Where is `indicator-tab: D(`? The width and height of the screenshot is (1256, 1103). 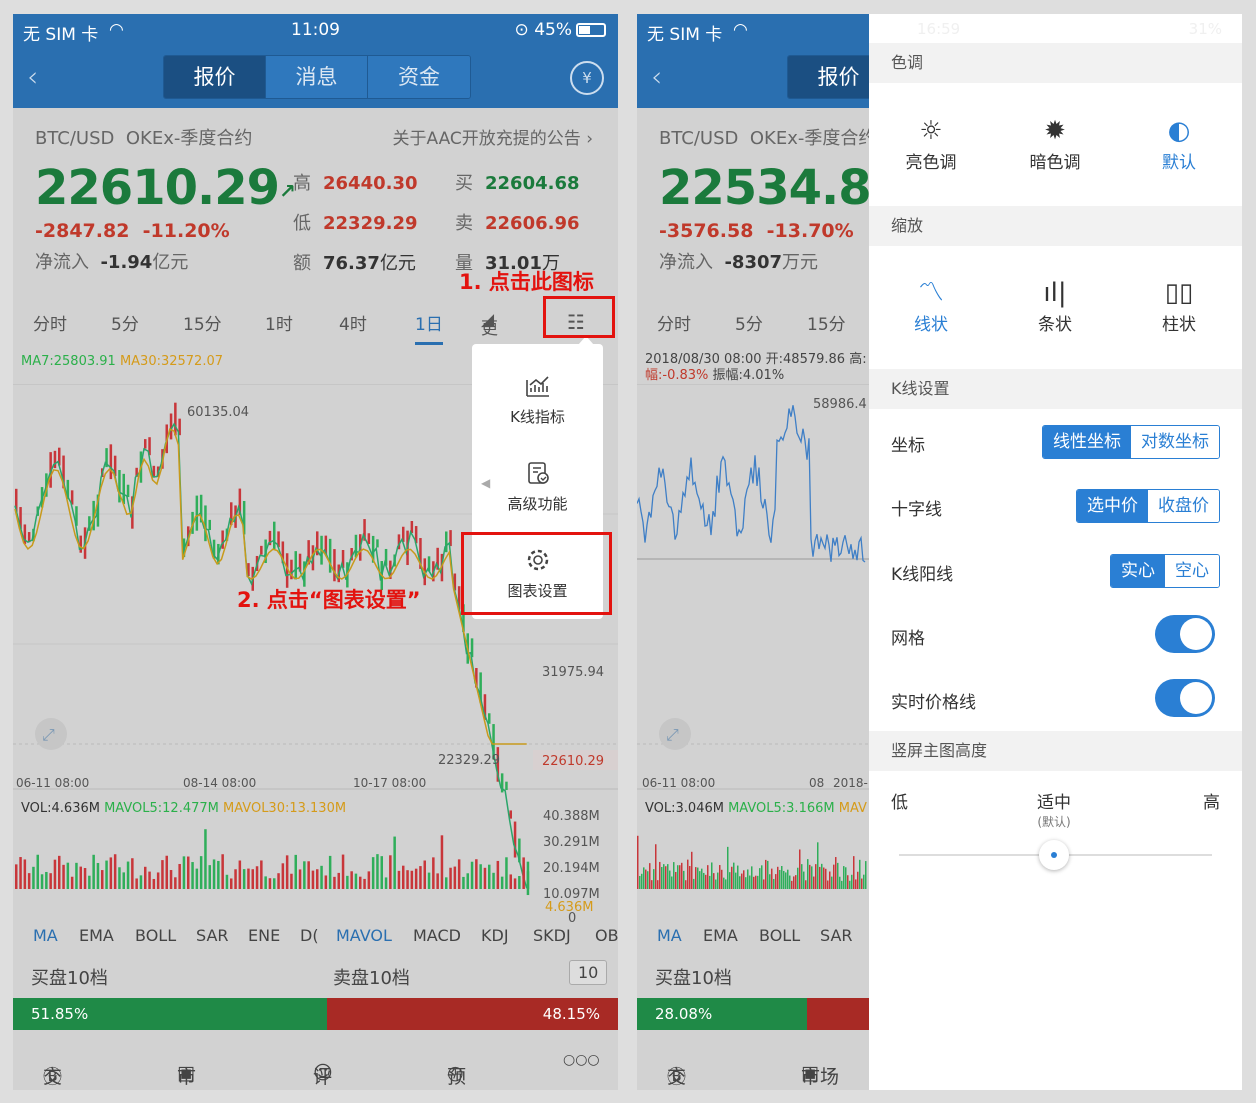
indicator-tab: D( is located at coordinates (309, 935).